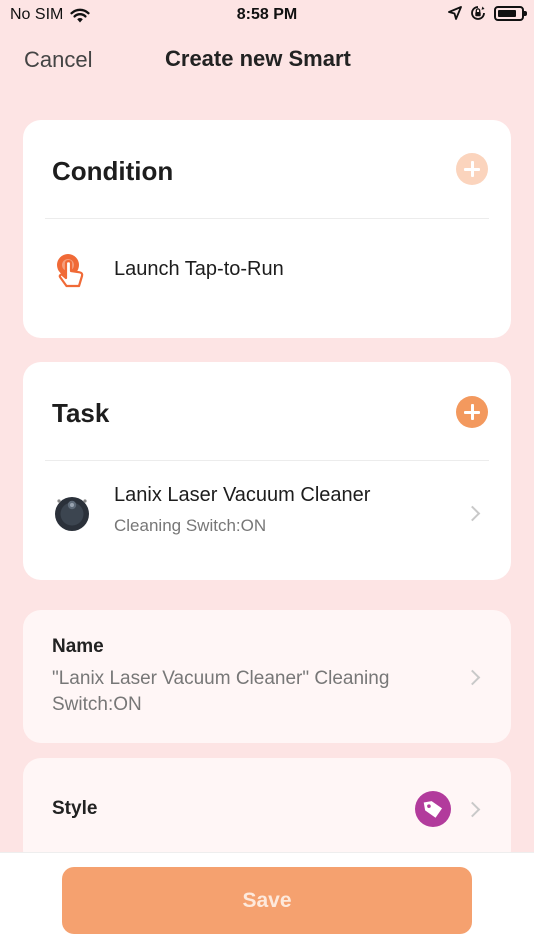 This screenshot has height=950, width=534. What do you see at coordinates (455, 13) in the screenshot?
I see `location-arrow-icon` at bounding box center [455, 13].